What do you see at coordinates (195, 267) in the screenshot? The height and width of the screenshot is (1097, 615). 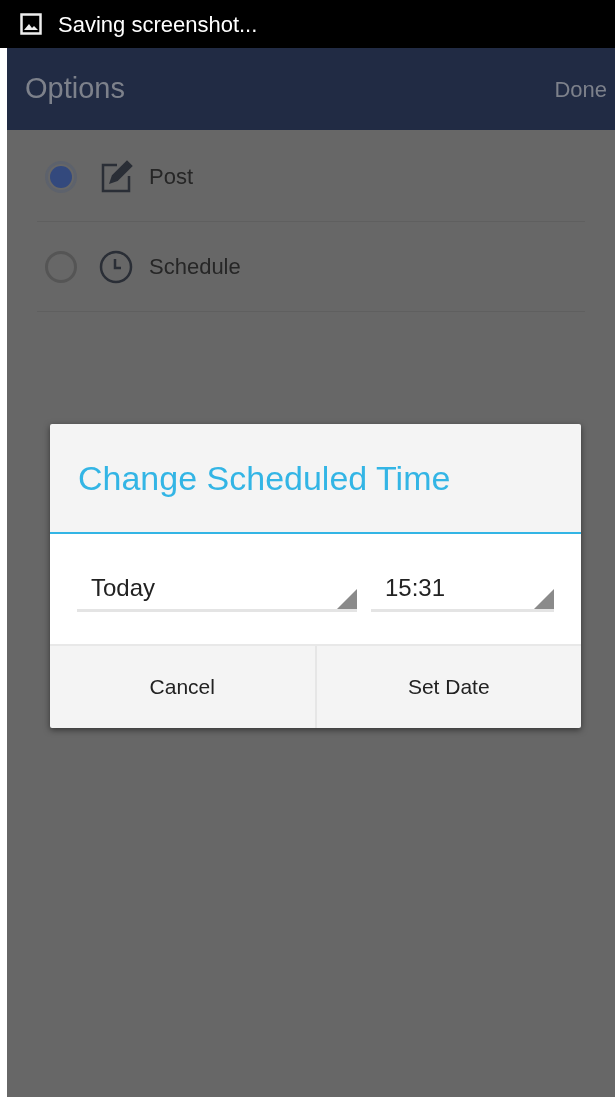 I see `option-label: Schedule` at bounding box center [195, 267].